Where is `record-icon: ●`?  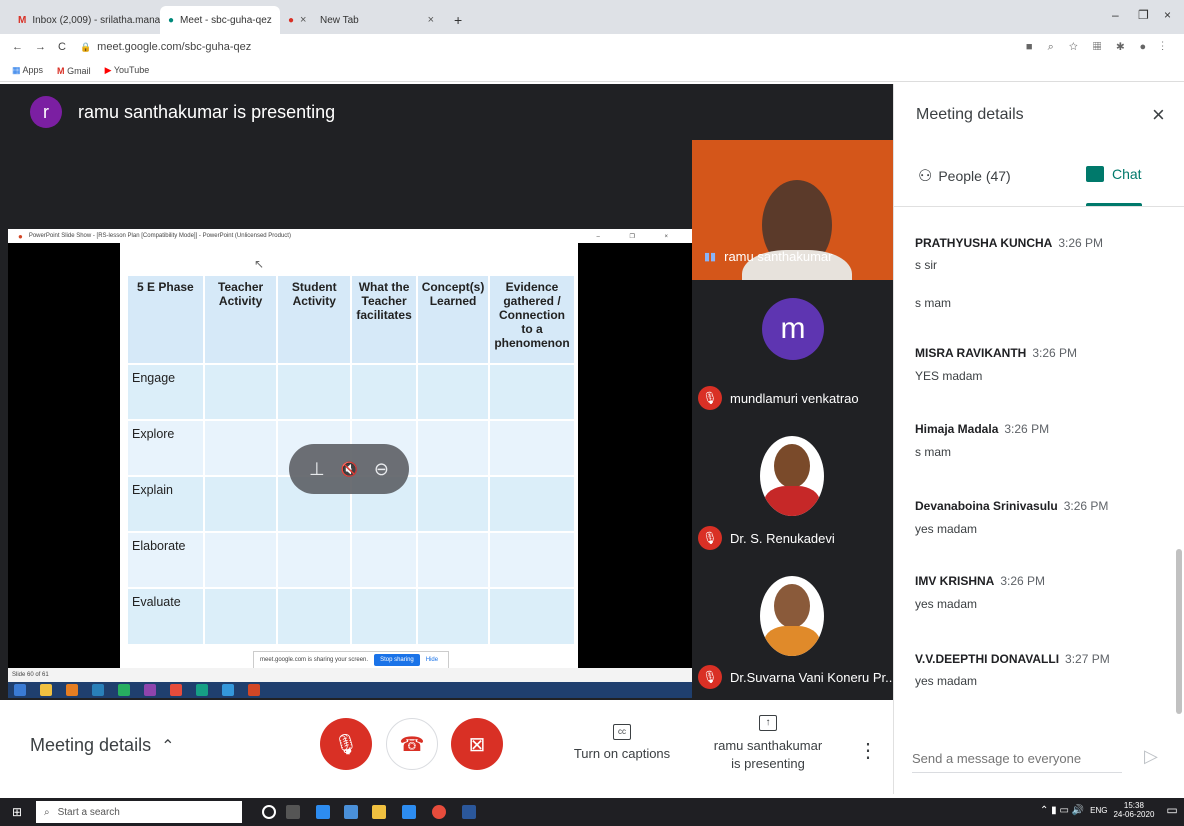 record-icon: ● is located at coordinates (291, 20).